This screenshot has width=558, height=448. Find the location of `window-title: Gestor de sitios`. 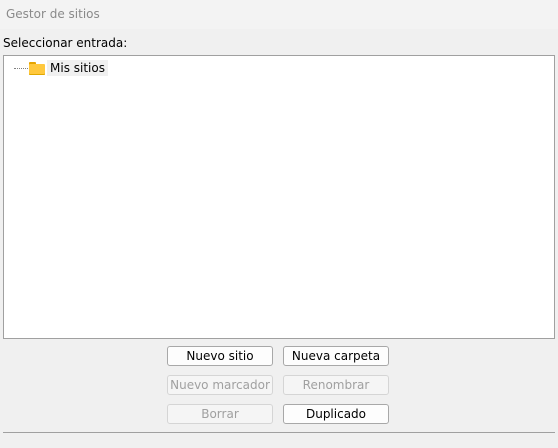

window-title: Gestor de sitios is located at coordinates (53, 14).